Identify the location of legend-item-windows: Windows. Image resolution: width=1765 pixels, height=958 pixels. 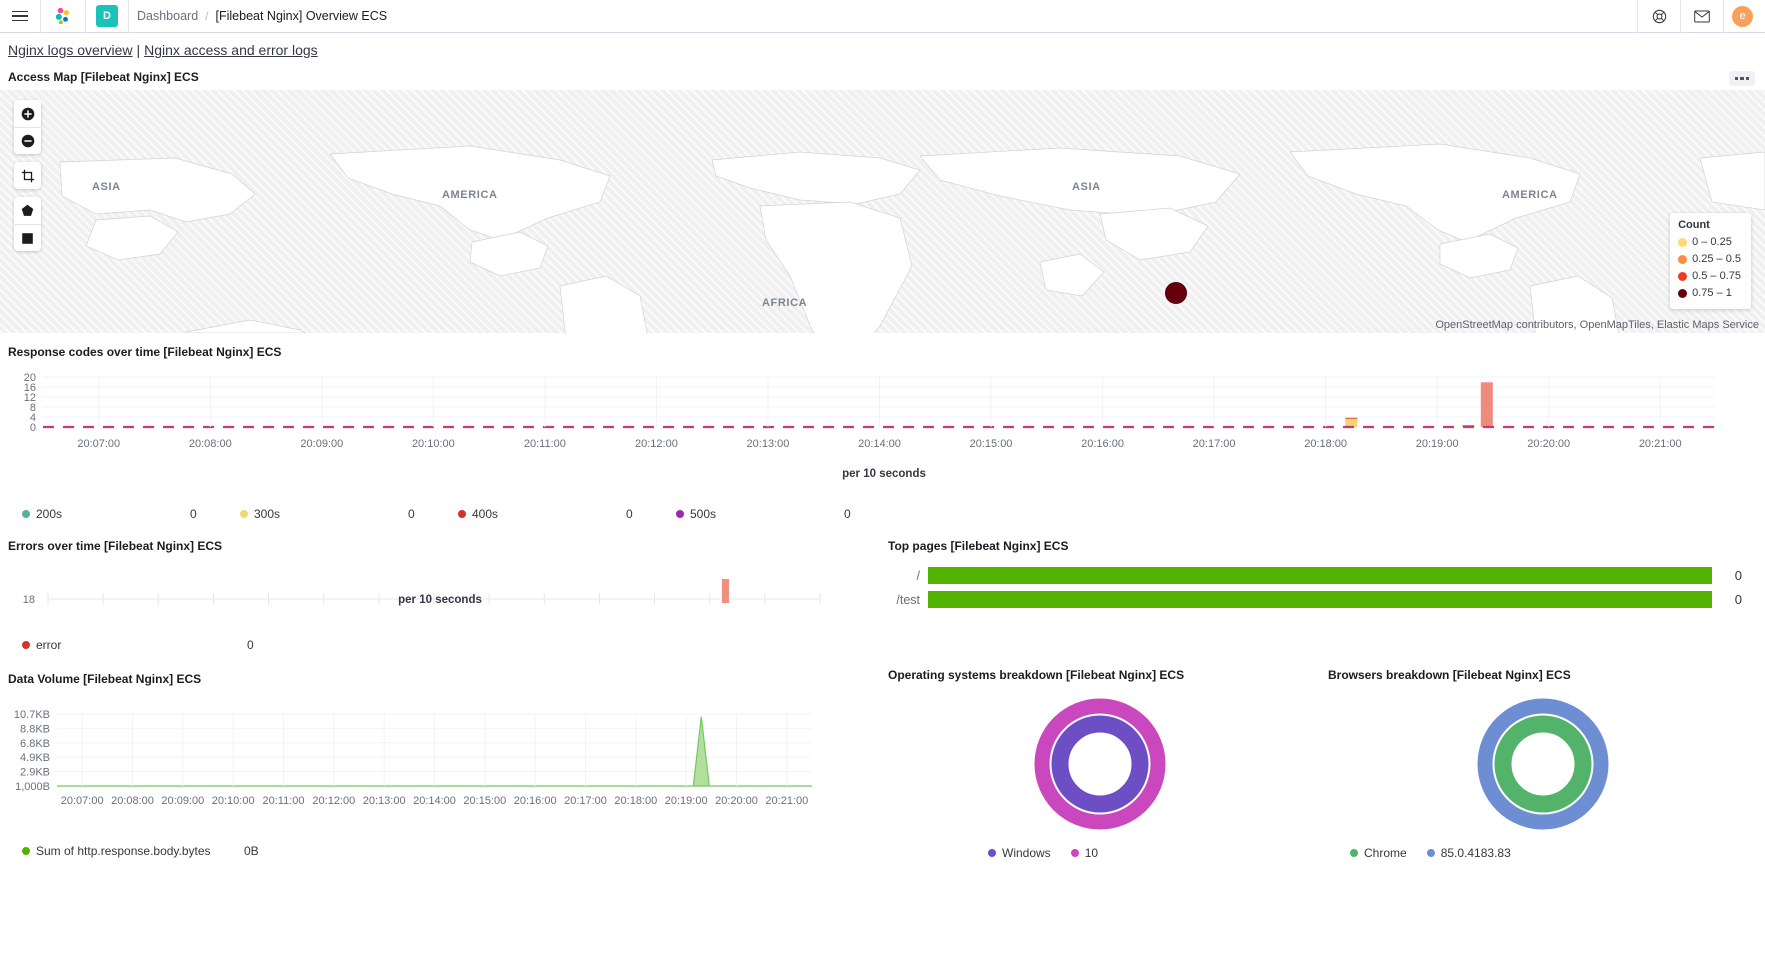
(1019, 853).